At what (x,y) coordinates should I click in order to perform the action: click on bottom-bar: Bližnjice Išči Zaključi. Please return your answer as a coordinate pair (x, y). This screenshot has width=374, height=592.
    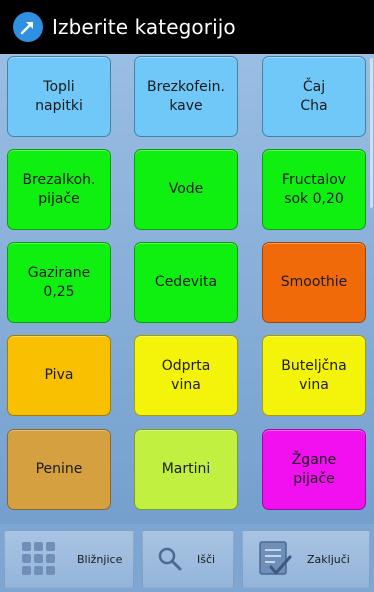
    Looking at the image, I should click on (187, 558).